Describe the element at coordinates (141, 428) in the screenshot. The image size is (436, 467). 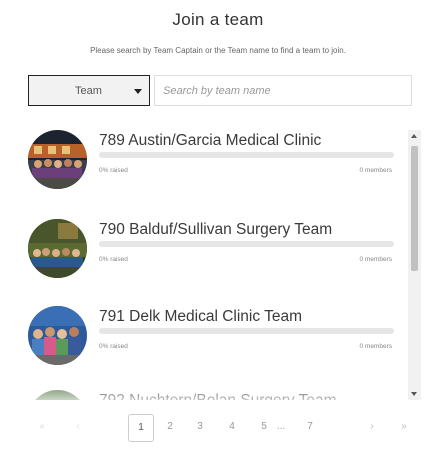
I see `page-button-1: 1` at that location.